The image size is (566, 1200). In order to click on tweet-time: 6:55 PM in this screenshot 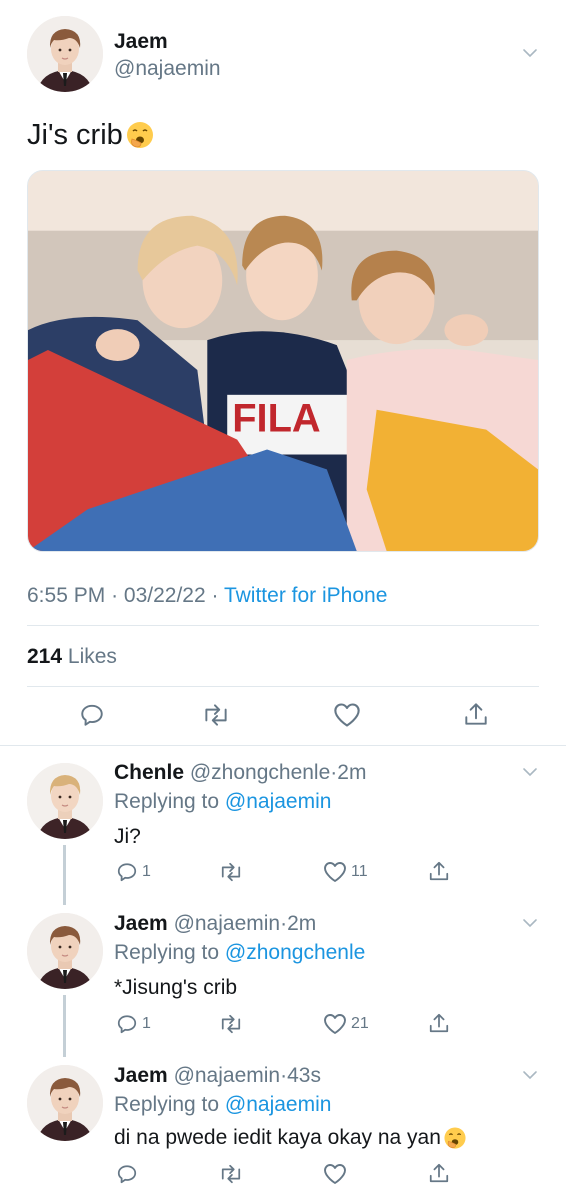, I will do `click(66, 595)`.